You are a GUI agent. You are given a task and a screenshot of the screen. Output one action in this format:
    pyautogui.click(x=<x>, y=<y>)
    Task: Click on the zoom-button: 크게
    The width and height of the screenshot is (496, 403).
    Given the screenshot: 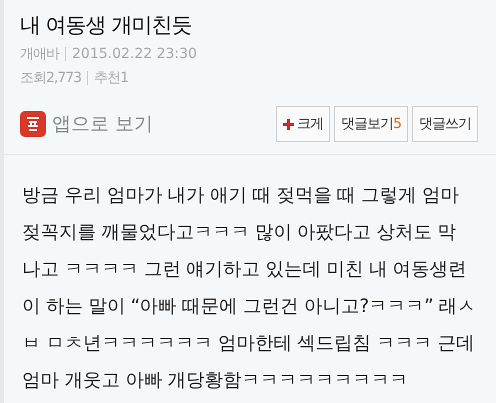 What is the action you would take?
    pyautogui.click(x=303, y=124)
    